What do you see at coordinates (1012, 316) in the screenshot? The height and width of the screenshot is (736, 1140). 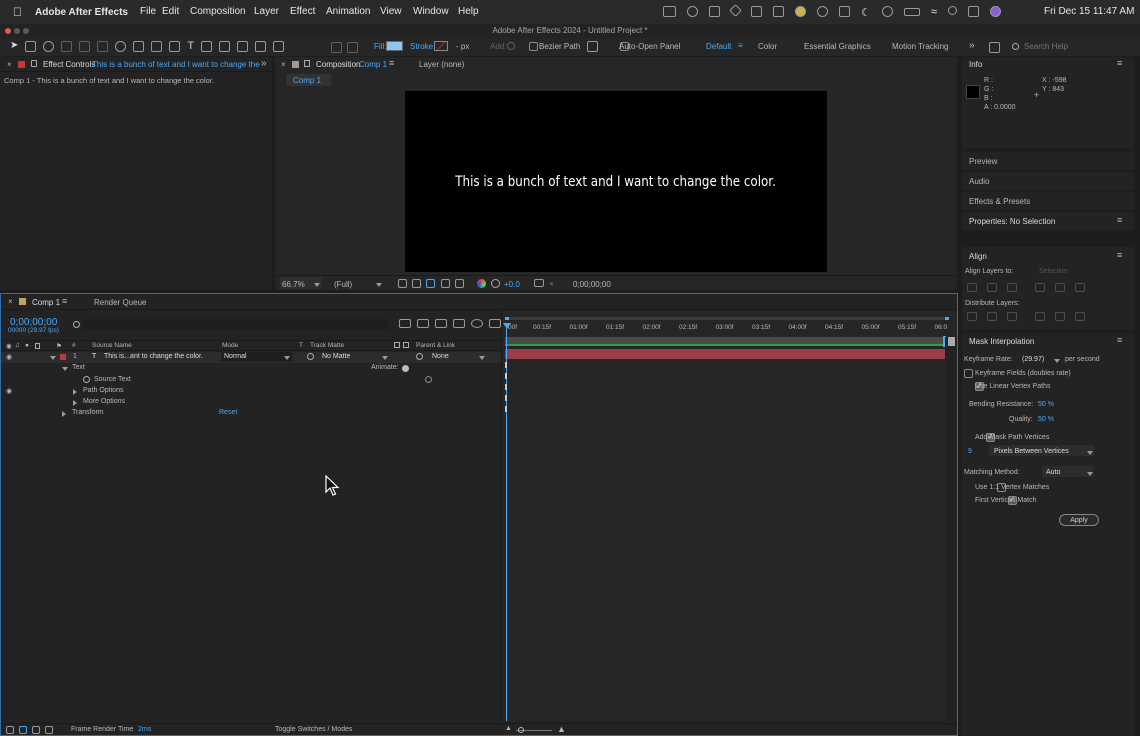 I see `distribute-bottom-icon` at bounding box center [1012, 316].